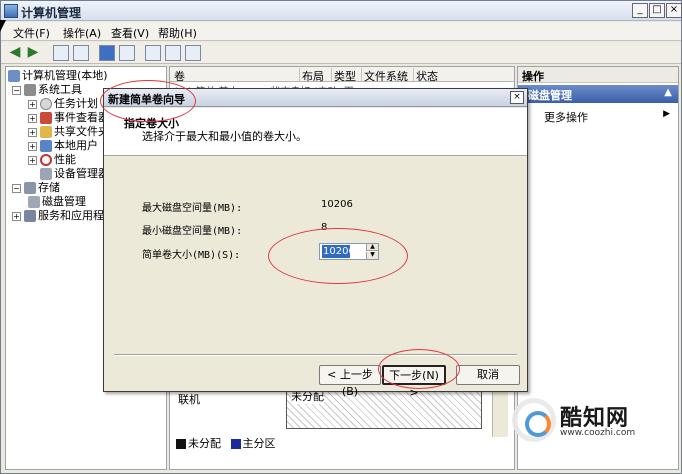 The height and width of the screenshot is (474, 682). What do you see at coordinates (63, 216) in the screenshot?
I see `tree-item-services-apps: + 服务和应用程序` at bounding box center [63, 216].